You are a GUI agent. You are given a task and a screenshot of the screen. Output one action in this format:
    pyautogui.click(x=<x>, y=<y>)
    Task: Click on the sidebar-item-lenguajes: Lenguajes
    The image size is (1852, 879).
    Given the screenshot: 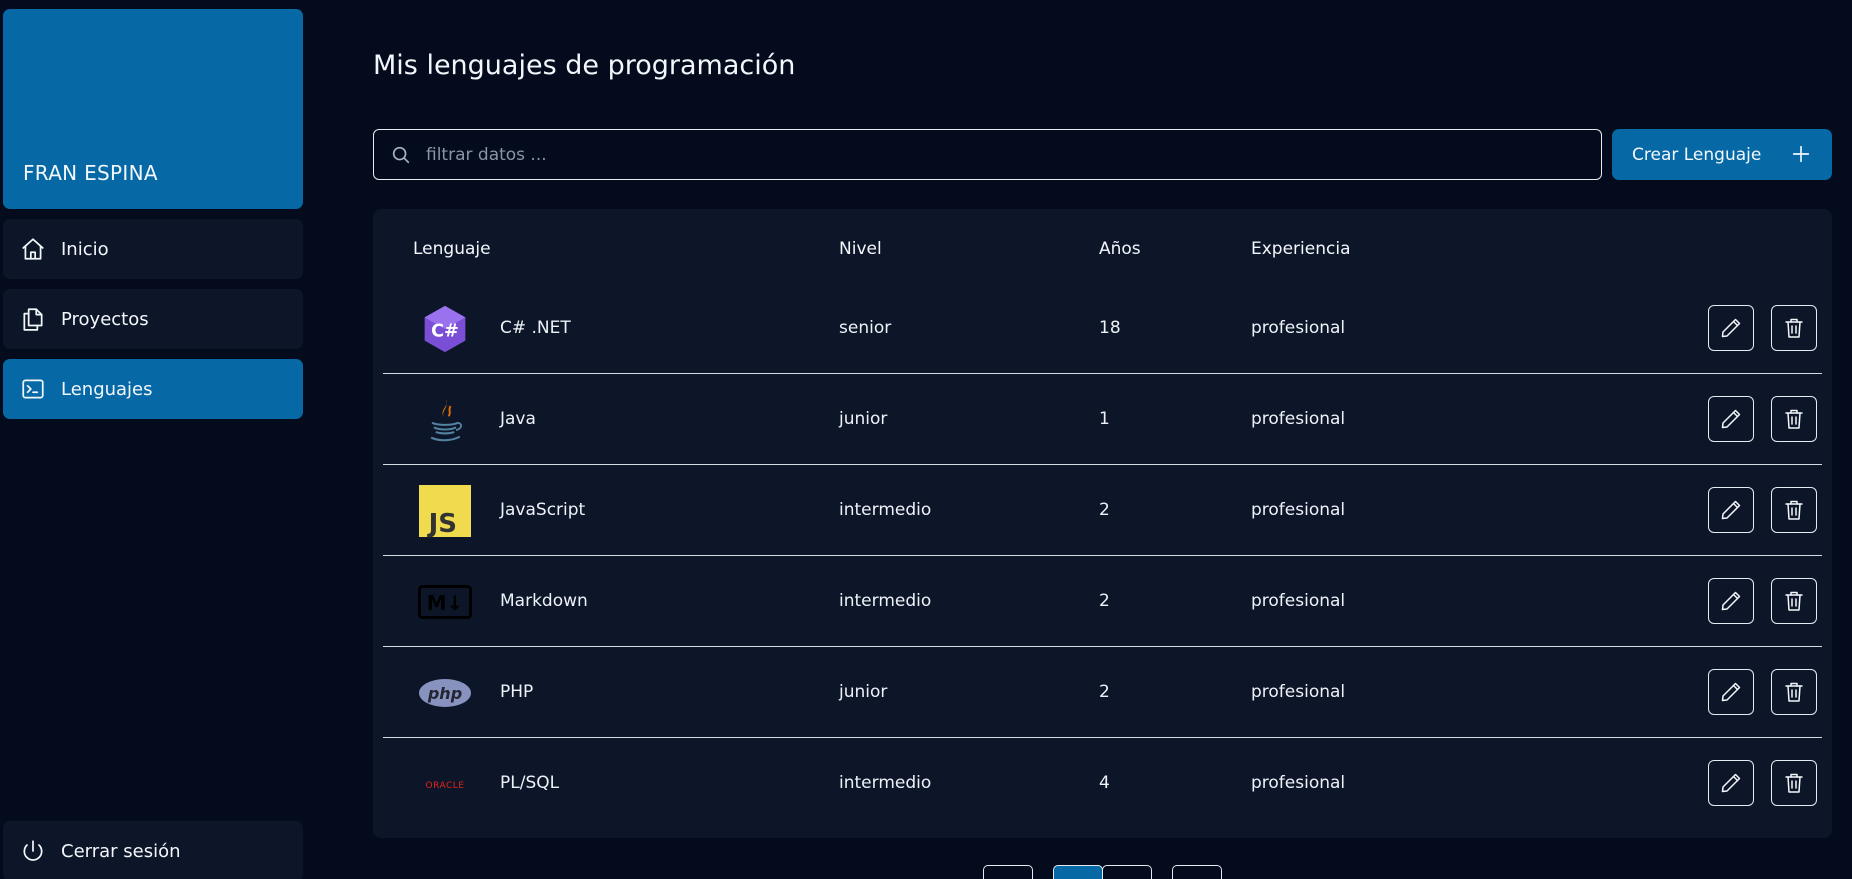 What is the action you would take?
    pyautogui.click(x=153, y=389)
    